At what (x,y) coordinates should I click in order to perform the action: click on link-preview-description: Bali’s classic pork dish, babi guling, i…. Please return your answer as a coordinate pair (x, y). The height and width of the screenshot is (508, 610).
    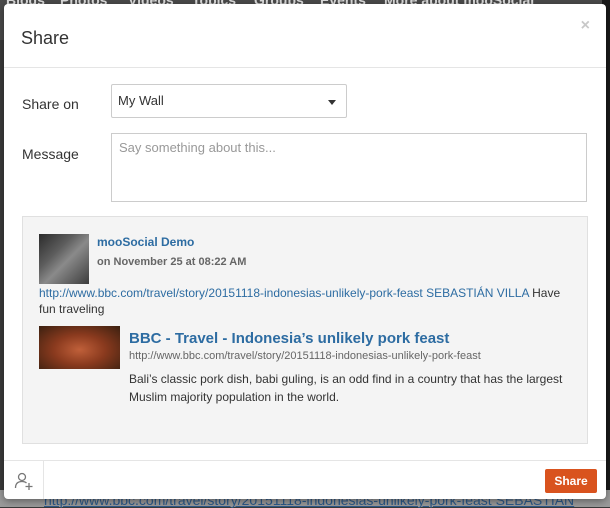
    Looking at the image, I should click on (346, 388).